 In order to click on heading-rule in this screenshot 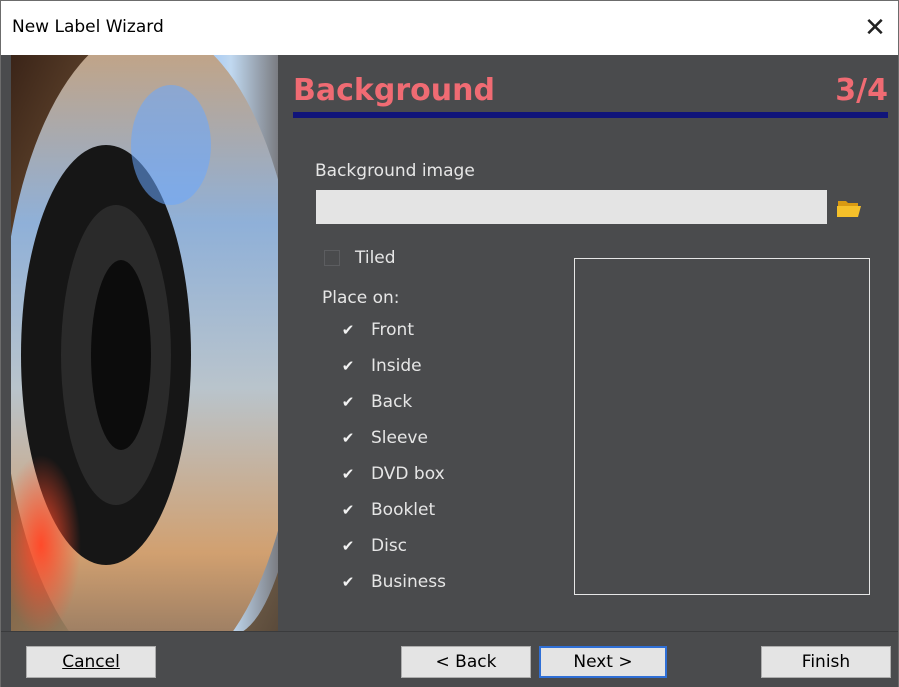, I will do `click(590, 115)`.